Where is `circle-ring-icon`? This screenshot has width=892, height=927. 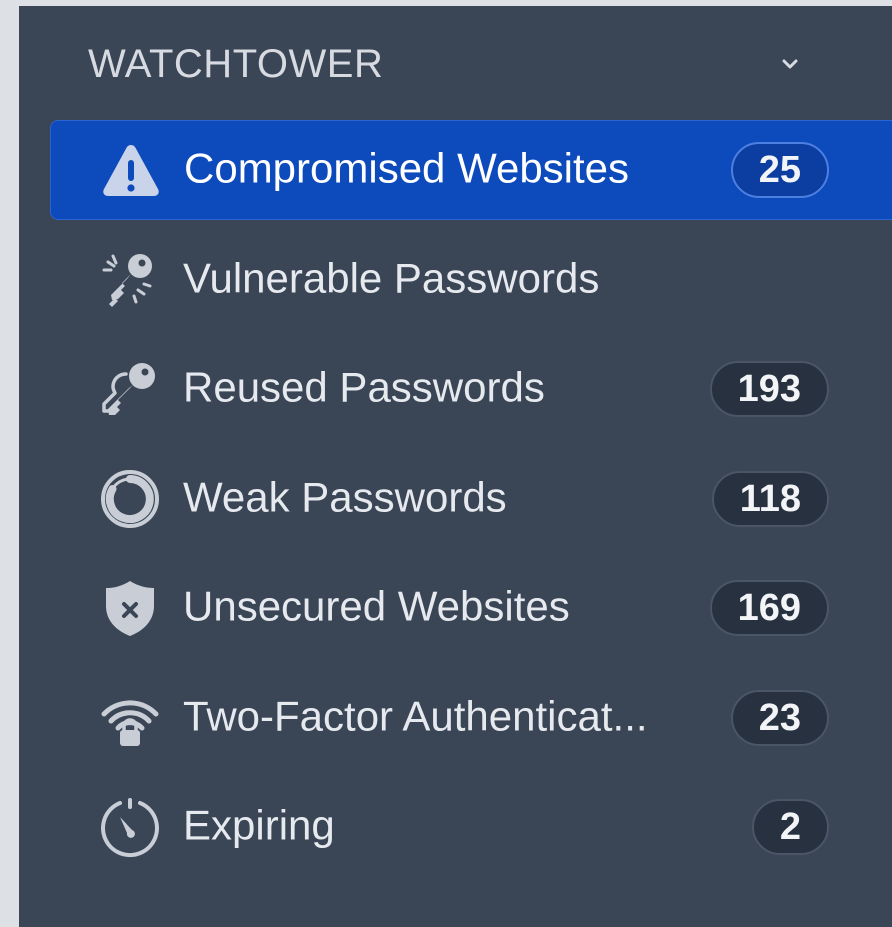
circle-ring-icon is located at coordinates (130, 499).